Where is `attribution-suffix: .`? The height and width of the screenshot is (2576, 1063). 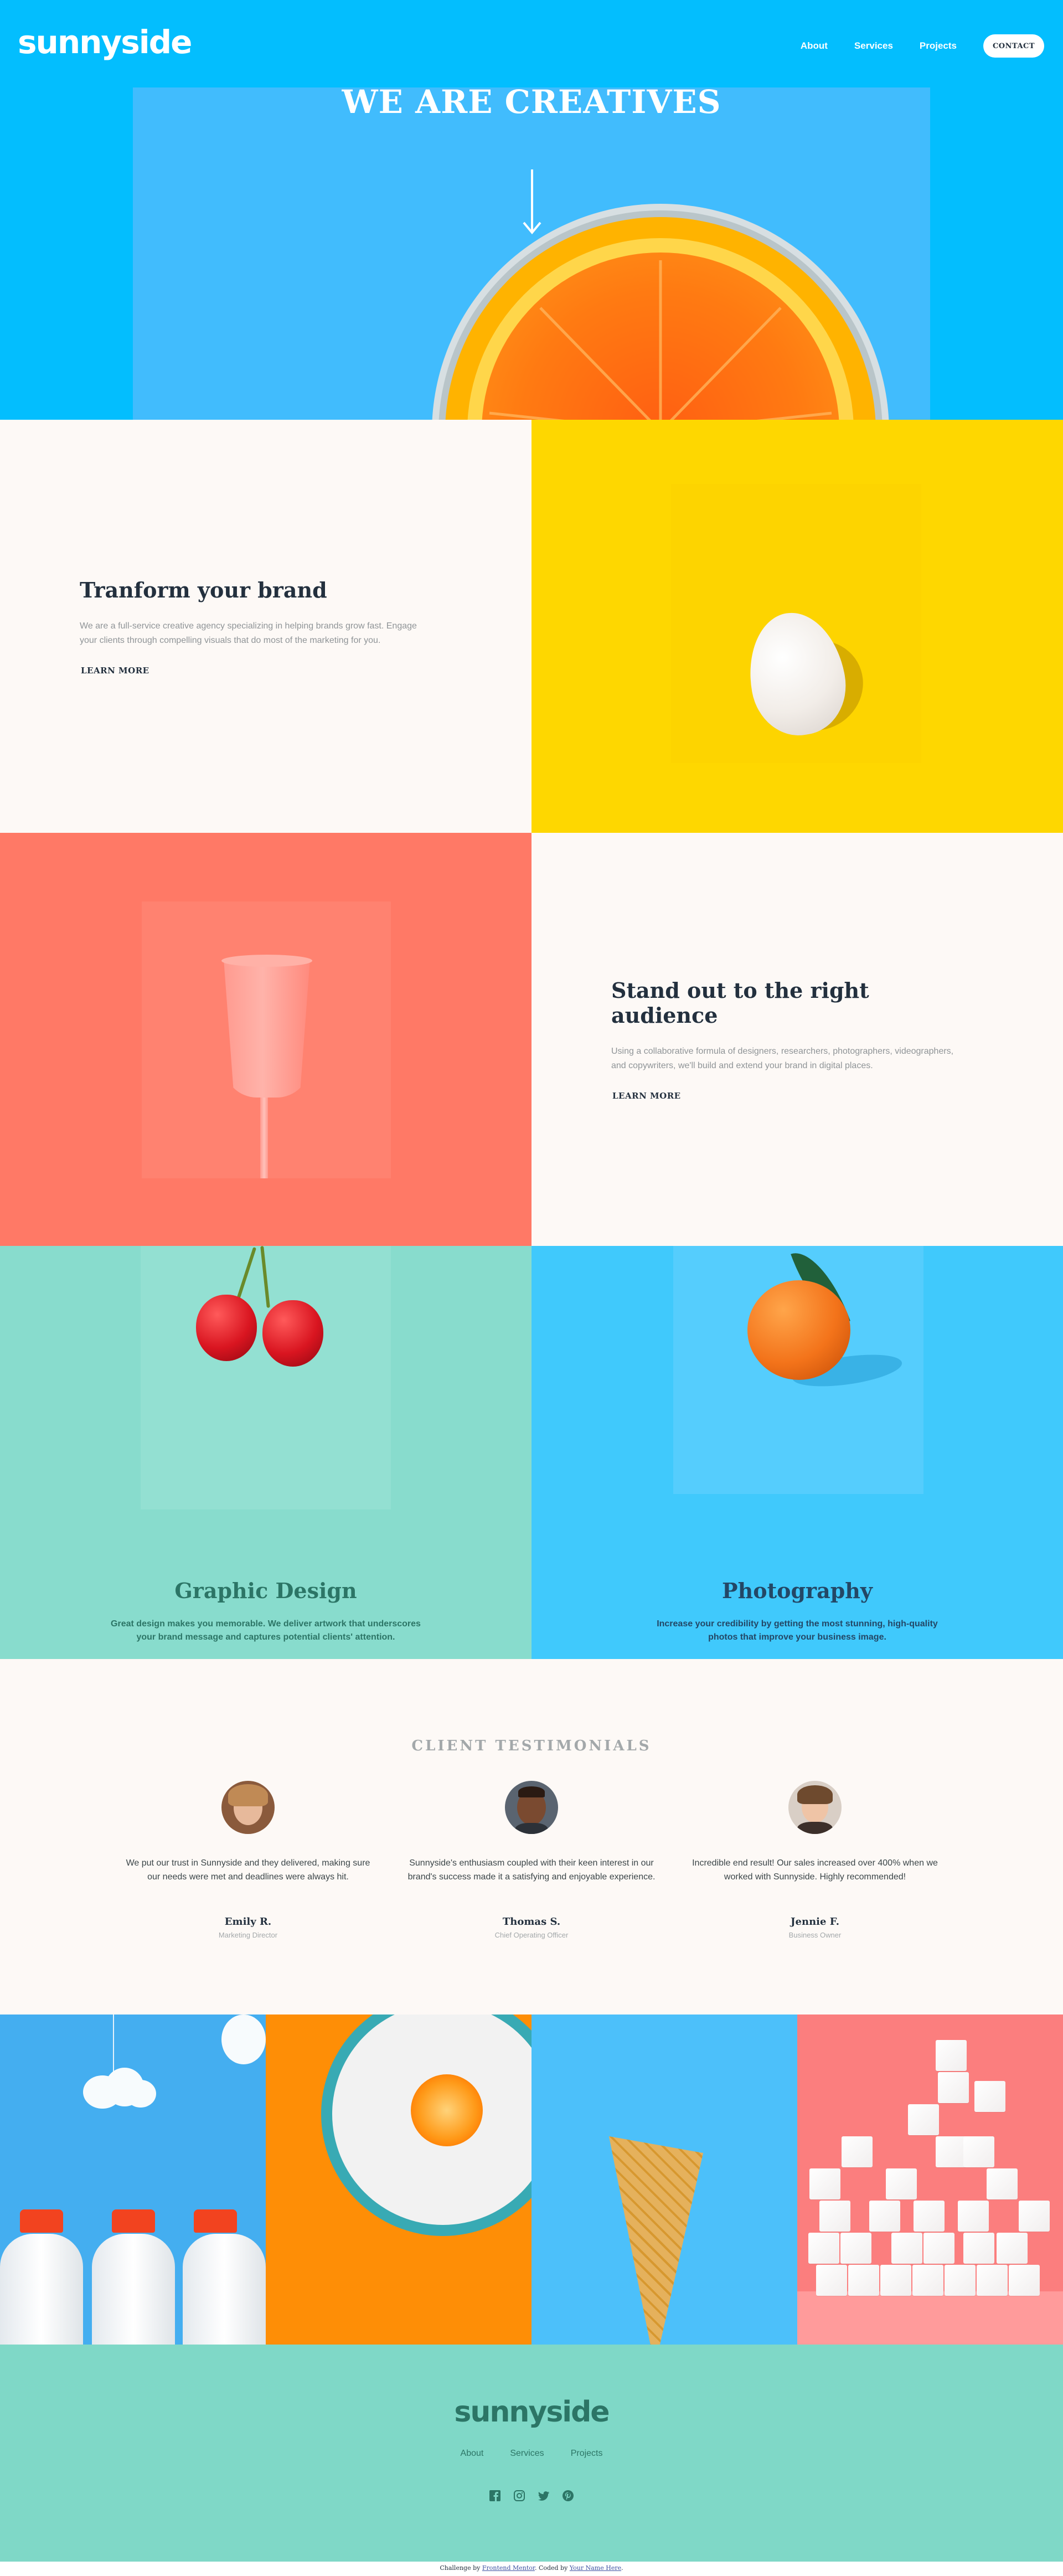 attribution-suffix: . is located at coordinates (622, 2568).